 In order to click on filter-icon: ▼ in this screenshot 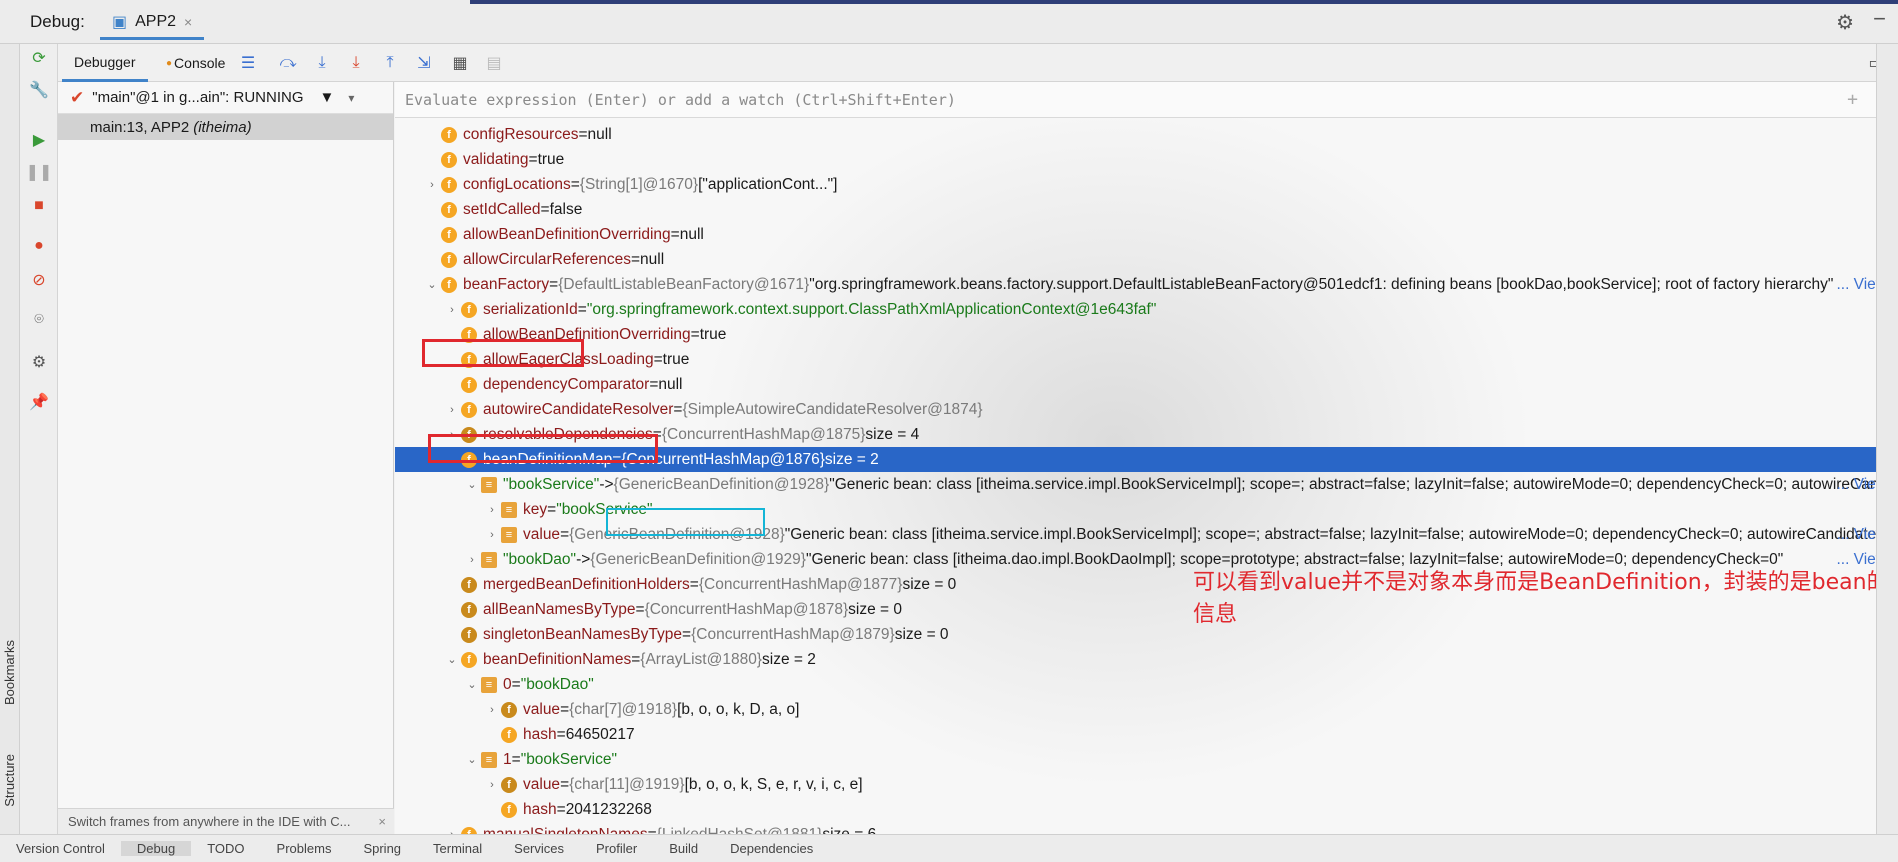, I will do `click(327, 97)`.